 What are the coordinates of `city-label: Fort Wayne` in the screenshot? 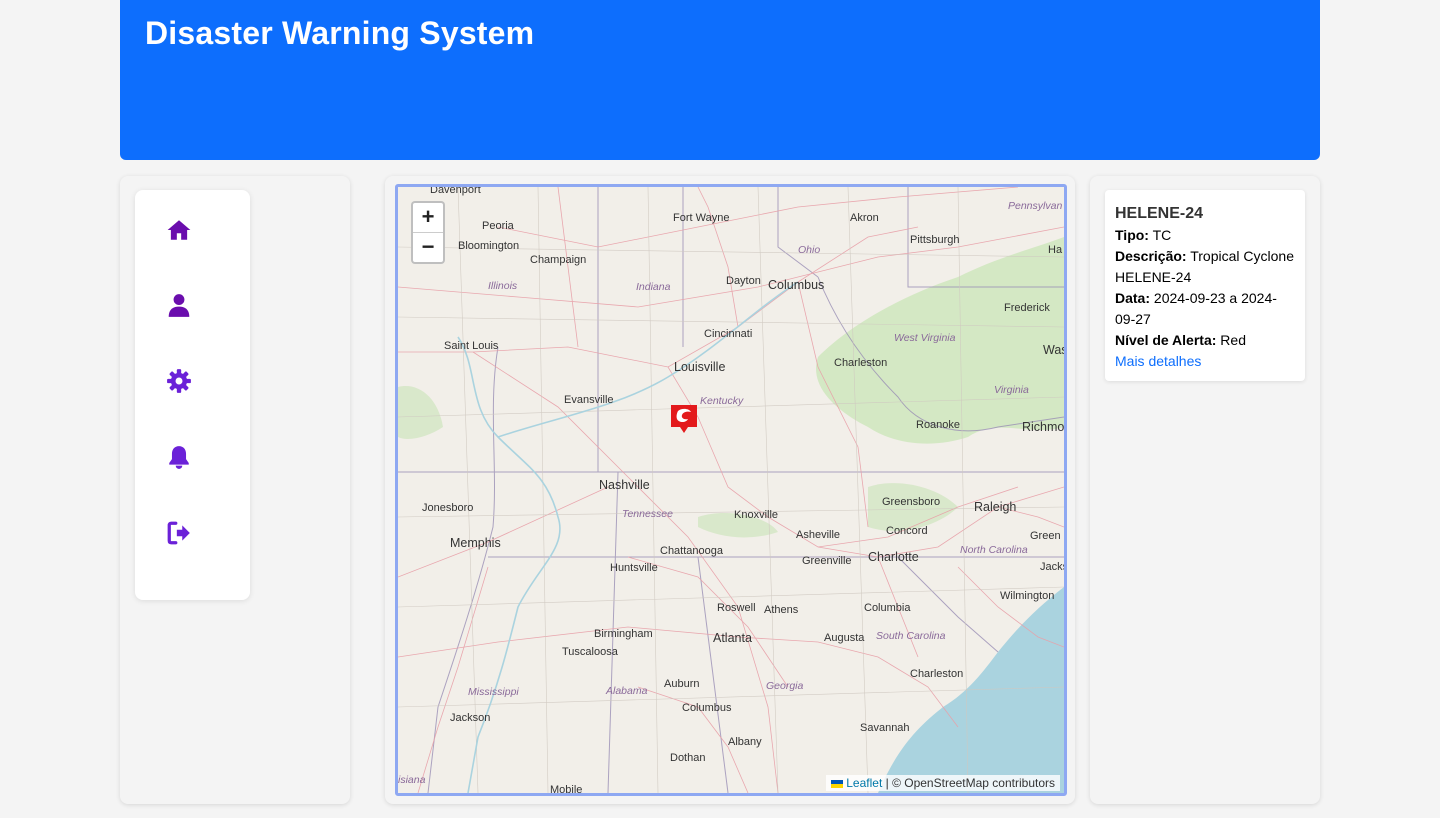 It's located at (701, 218).